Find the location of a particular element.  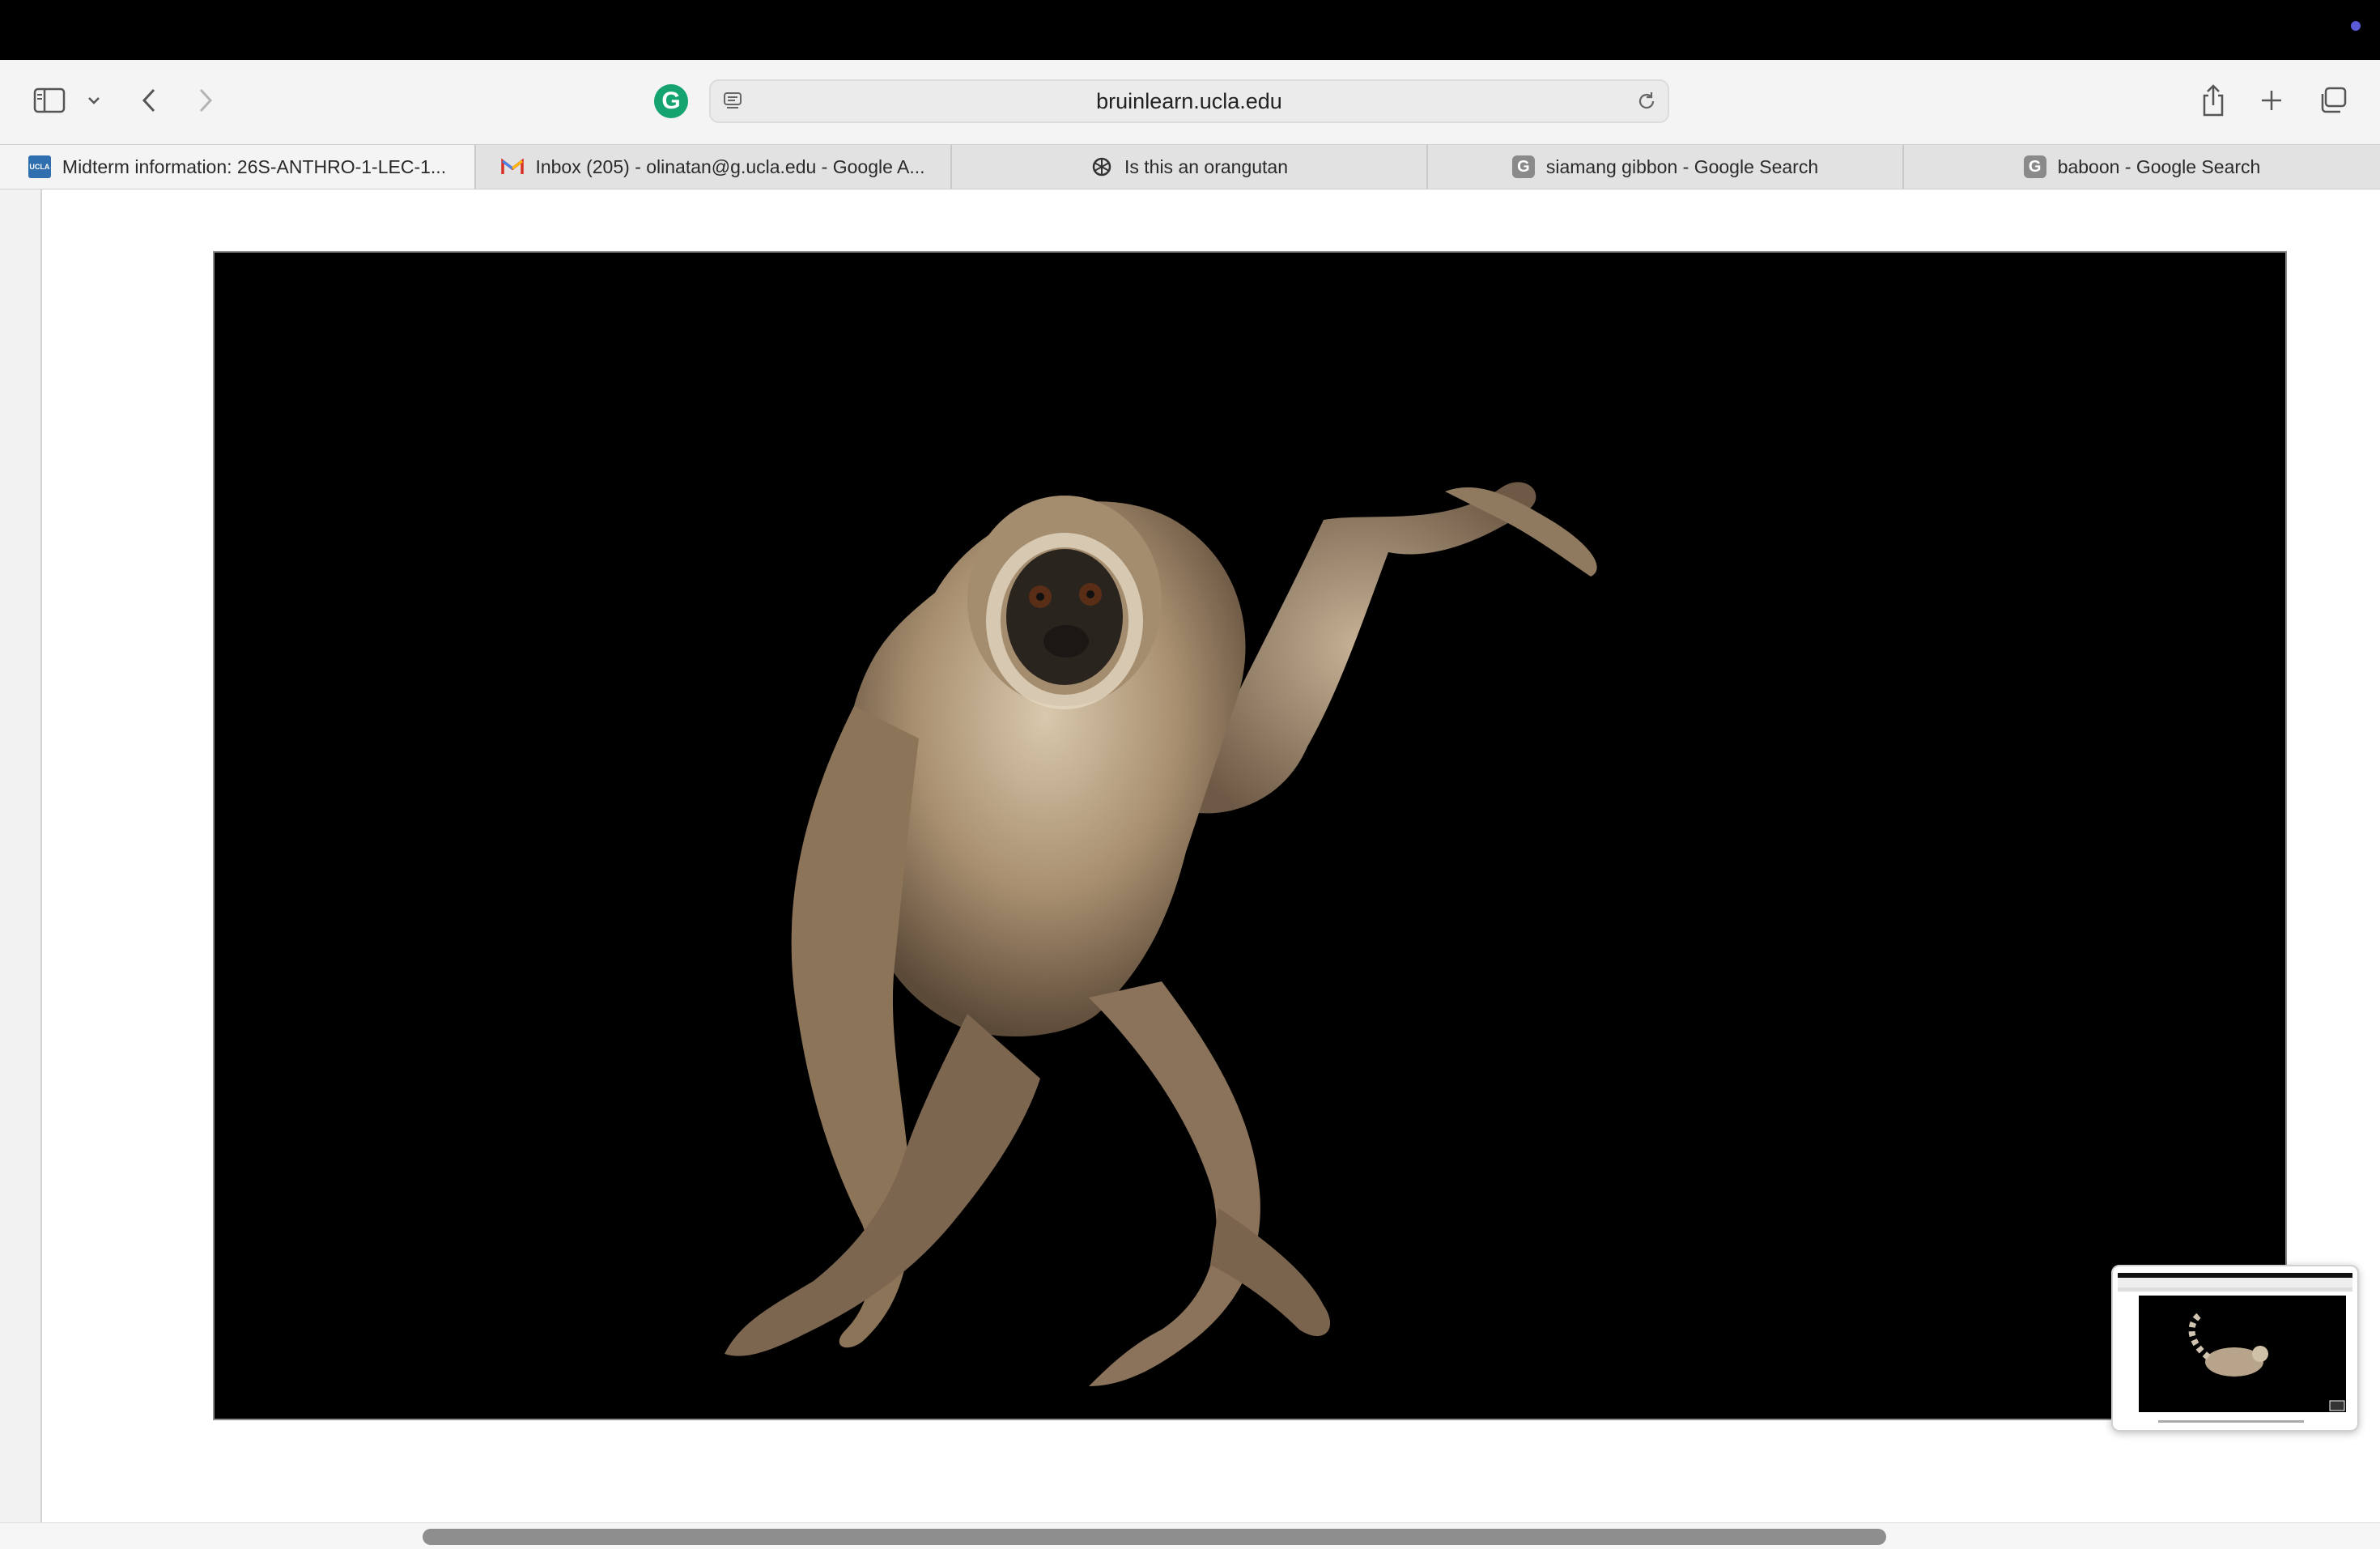

browser-toolbar: G bruinlearn.ucla.edu is located at coordinates (1190, 102).